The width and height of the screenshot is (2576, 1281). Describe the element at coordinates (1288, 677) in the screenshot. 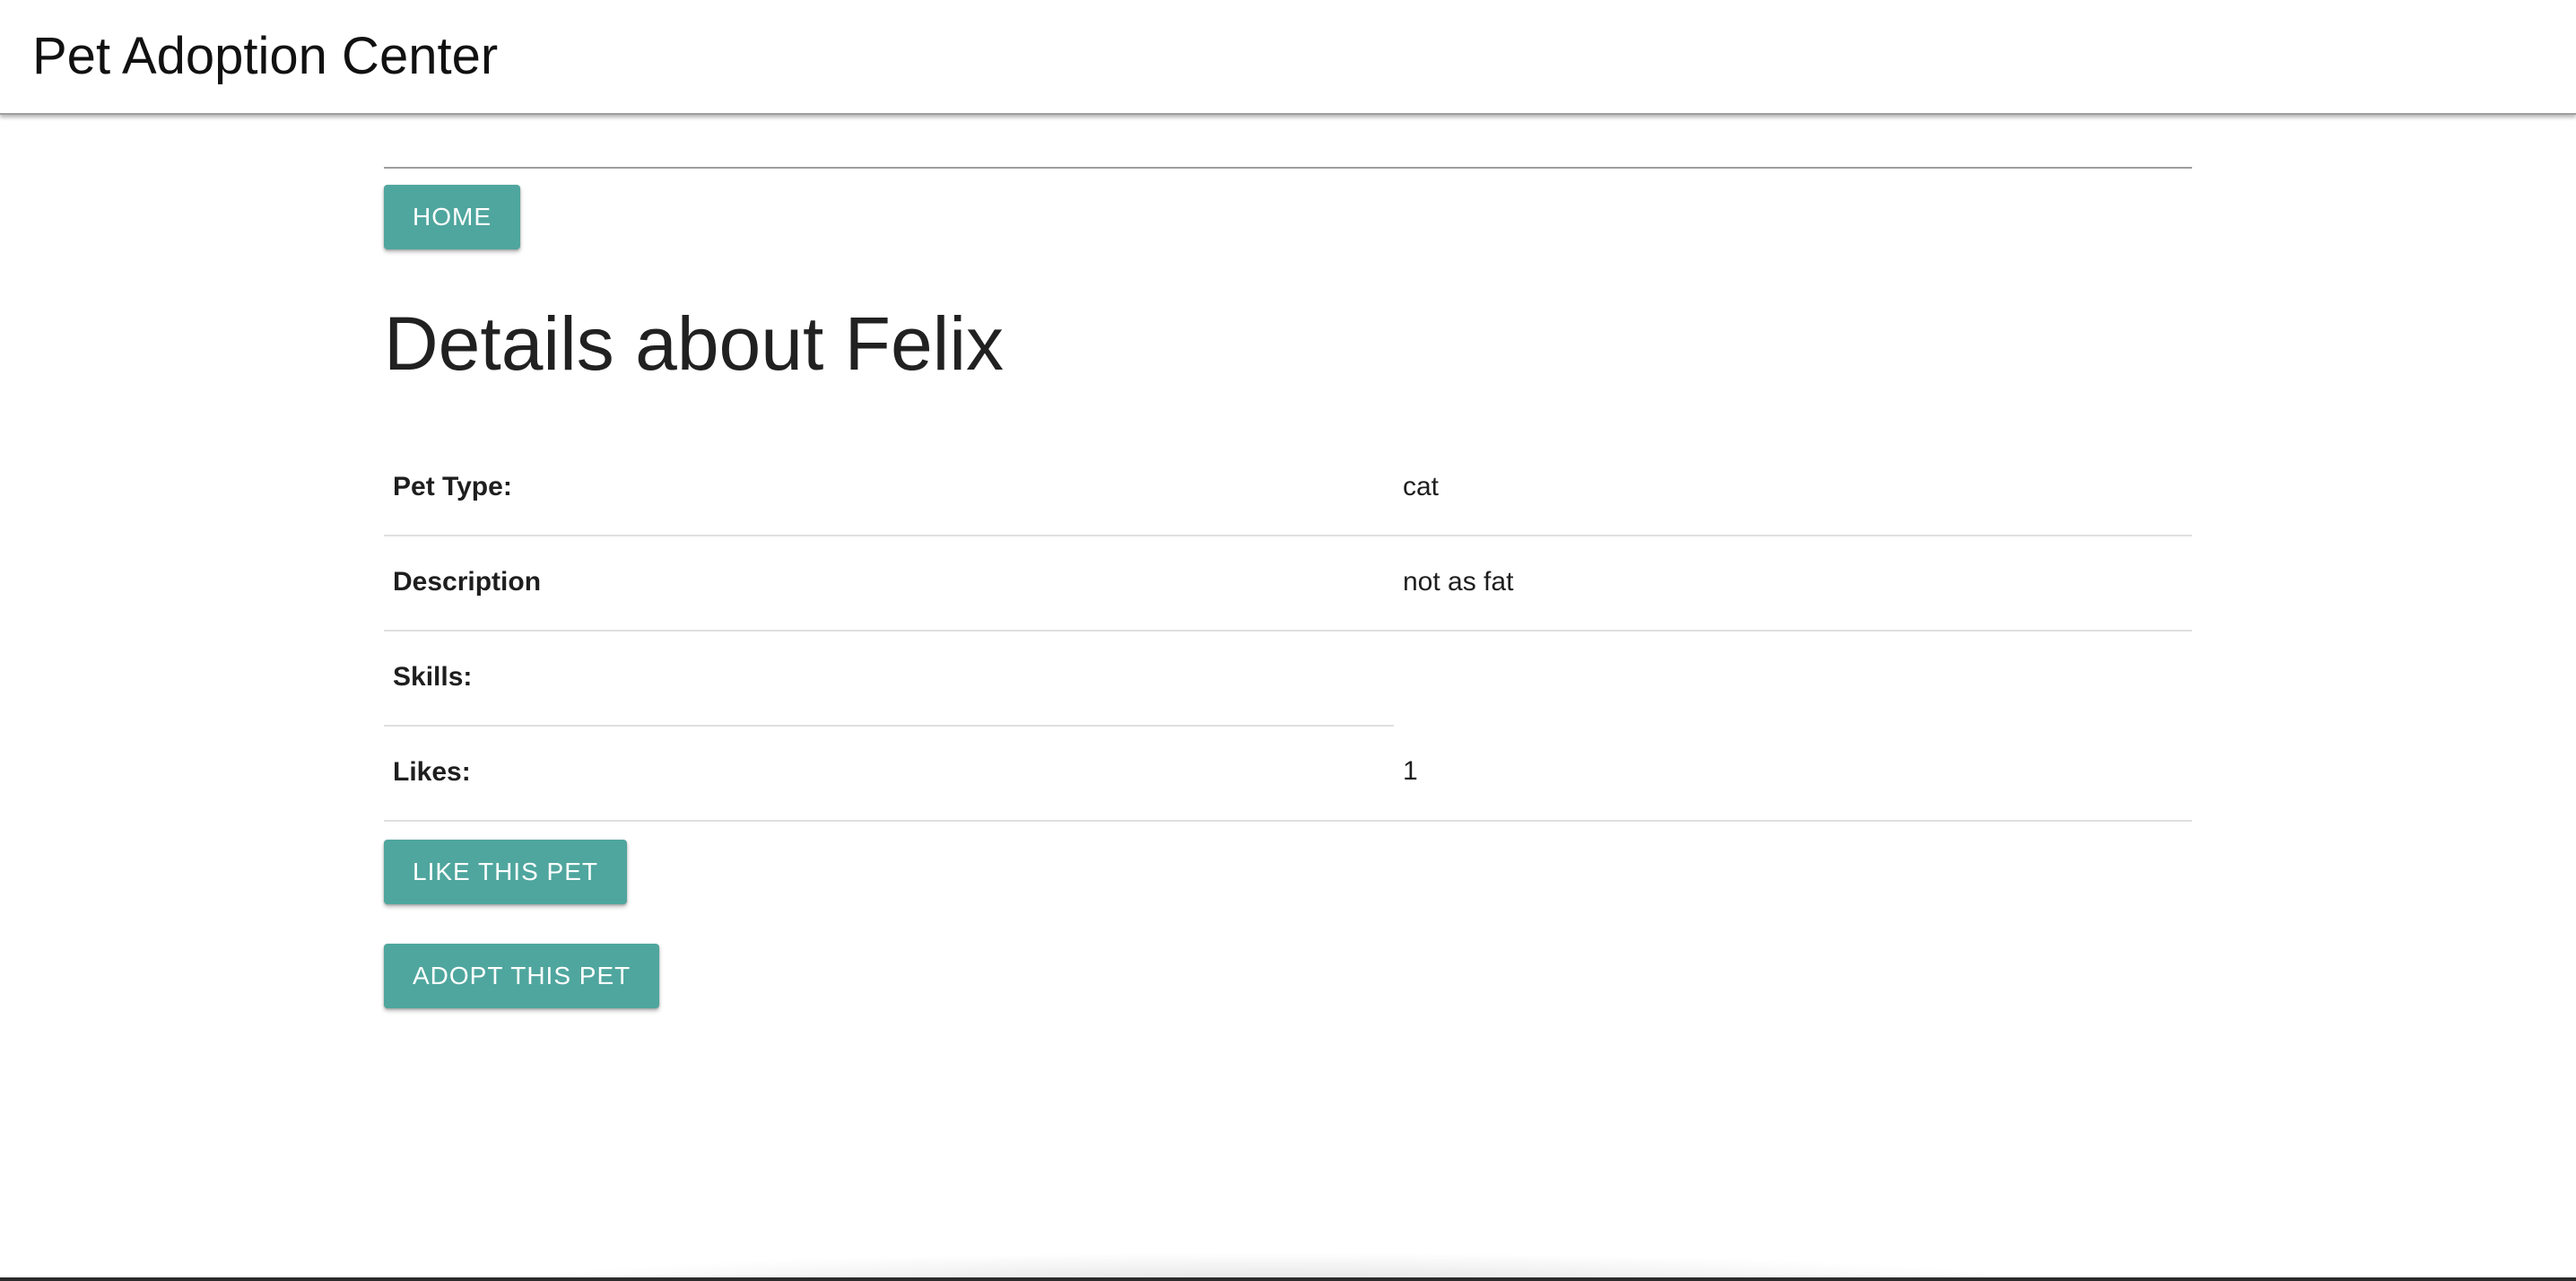

I see `detail-row-skills: Skills:` at that location.